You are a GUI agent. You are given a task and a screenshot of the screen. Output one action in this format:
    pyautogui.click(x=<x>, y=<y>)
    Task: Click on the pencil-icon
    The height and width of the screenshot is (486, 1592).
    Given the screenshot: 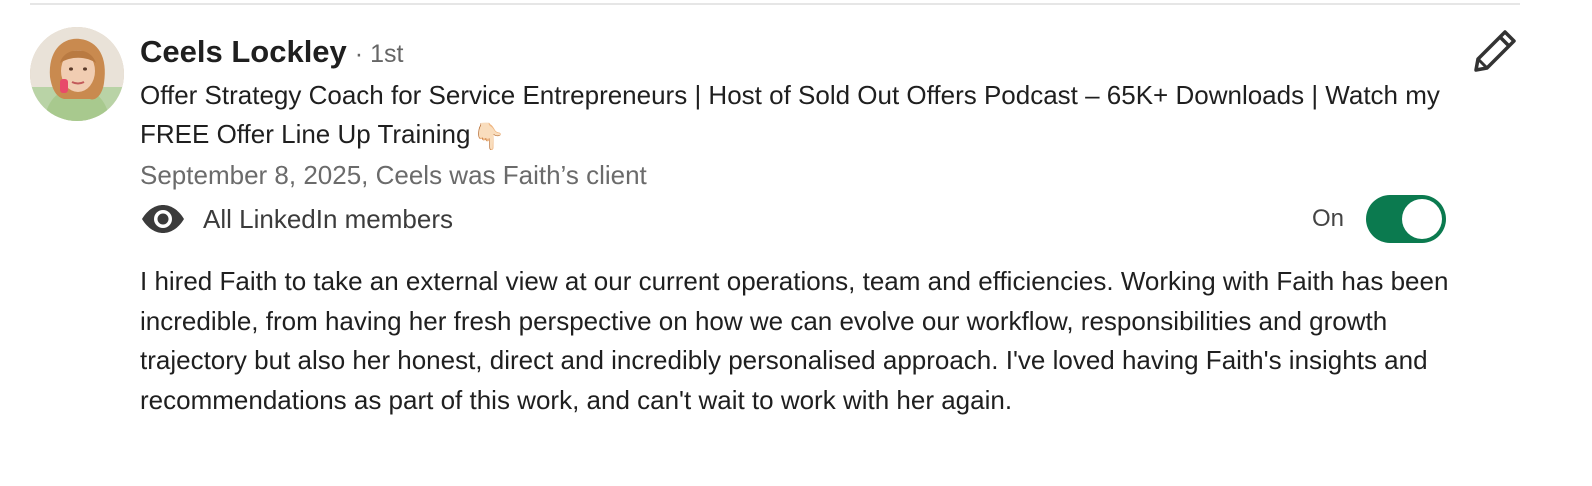 What is the action you would take?
    pyautogui.click(x=1495, y=51)
    